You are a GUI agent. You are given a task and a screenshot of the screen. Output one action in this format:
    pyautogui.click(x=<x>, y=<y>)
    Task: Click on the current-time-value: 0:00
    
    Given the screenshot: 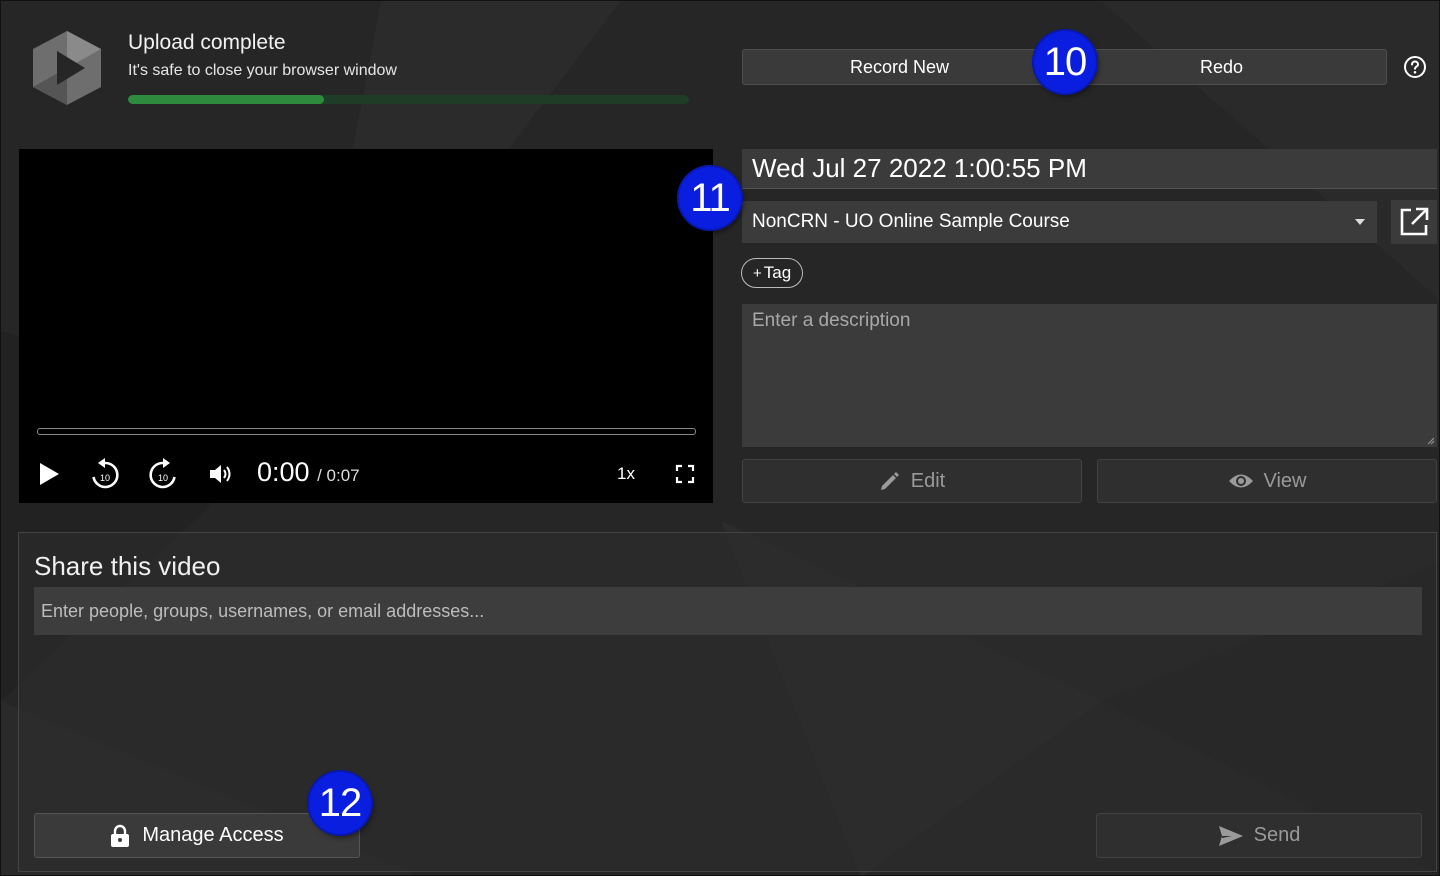 What is the action you would take?
    pyautogui.click(x=283, y=472)
    